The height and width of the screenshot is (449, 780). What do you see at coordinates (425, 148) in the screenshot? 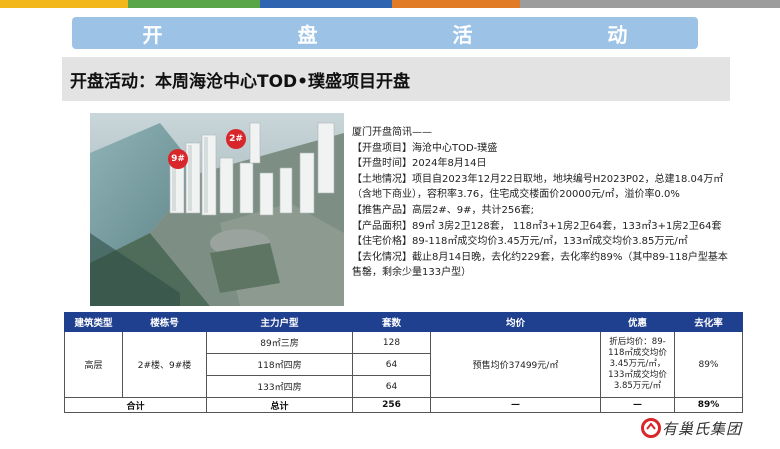
I see `info-project: 【开盘项目】海沧中心TOD-璞盛` at bounding box center [425, 148].